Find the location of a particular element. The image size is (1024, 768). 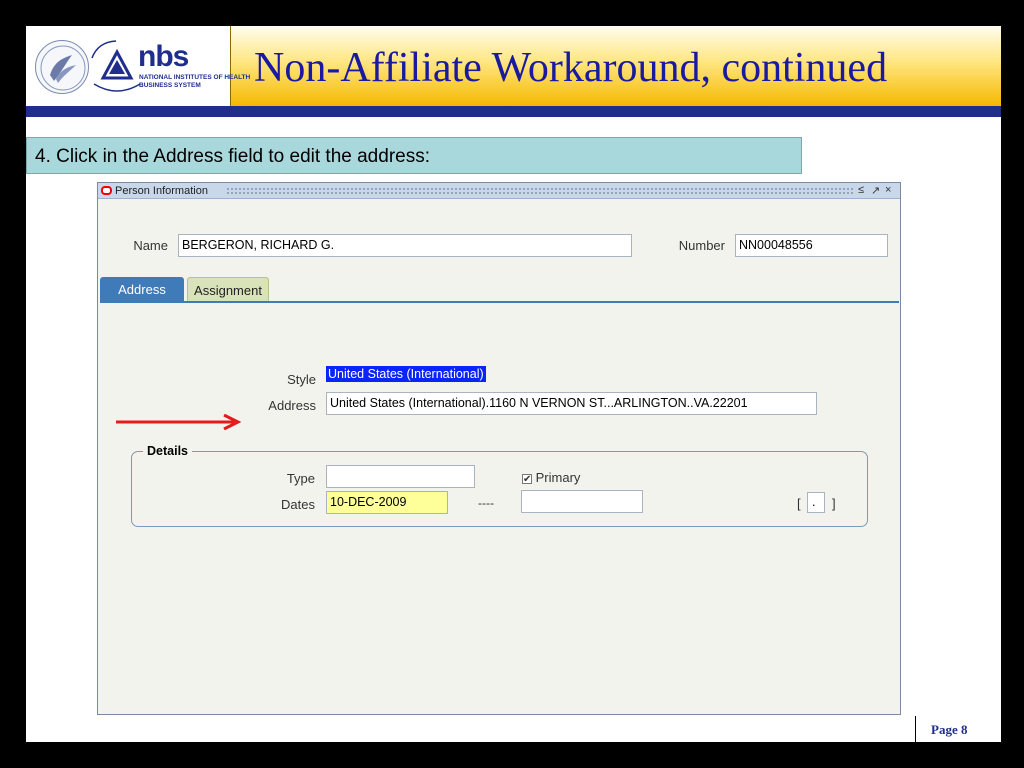

tab-address: Address is located at coordinates (142, 289).